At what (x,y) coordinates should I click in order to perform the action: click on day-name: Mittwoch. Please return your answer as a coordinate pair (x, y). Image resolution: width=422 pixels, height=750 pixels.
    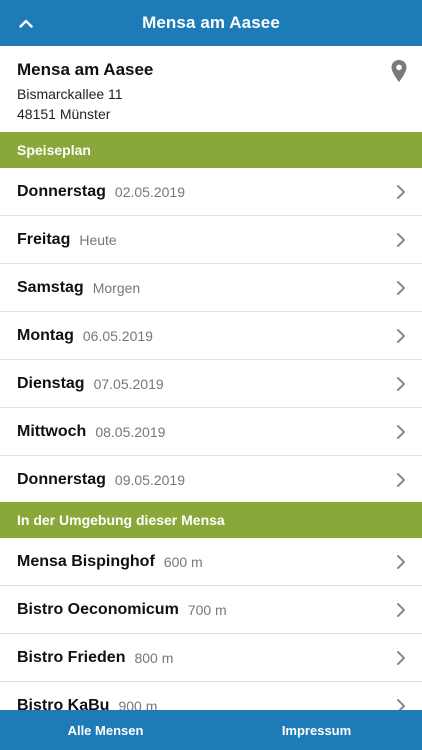
    Looking at the image, I should click on (52, 431).